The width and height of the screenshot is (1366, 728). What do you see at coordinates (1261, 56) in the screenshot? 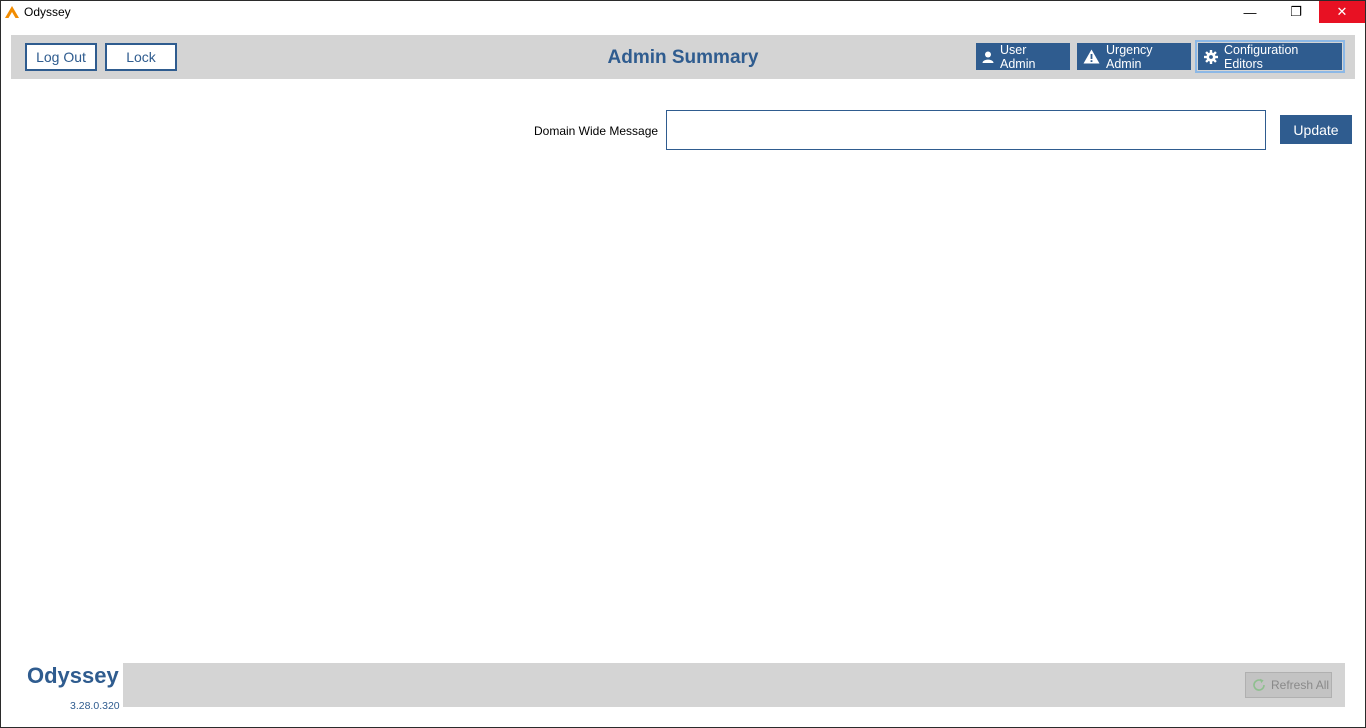
I see `configuration-editors-label: Configuration Editors` at bounding box center [1261, 56].